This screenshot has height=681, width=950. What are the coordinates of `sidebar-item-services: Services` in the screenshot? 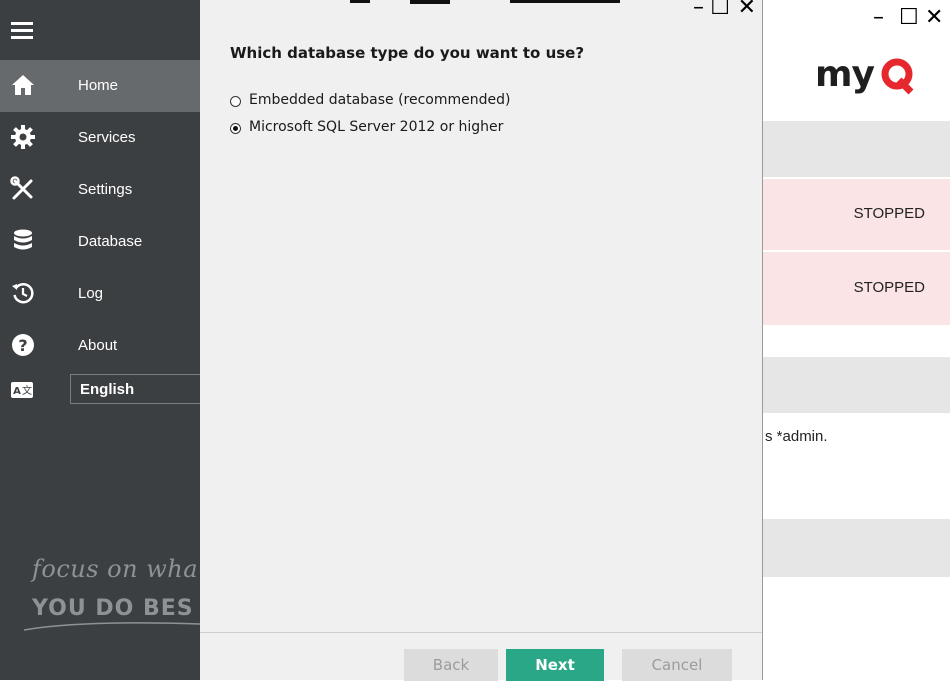 It's located at (100, 138).